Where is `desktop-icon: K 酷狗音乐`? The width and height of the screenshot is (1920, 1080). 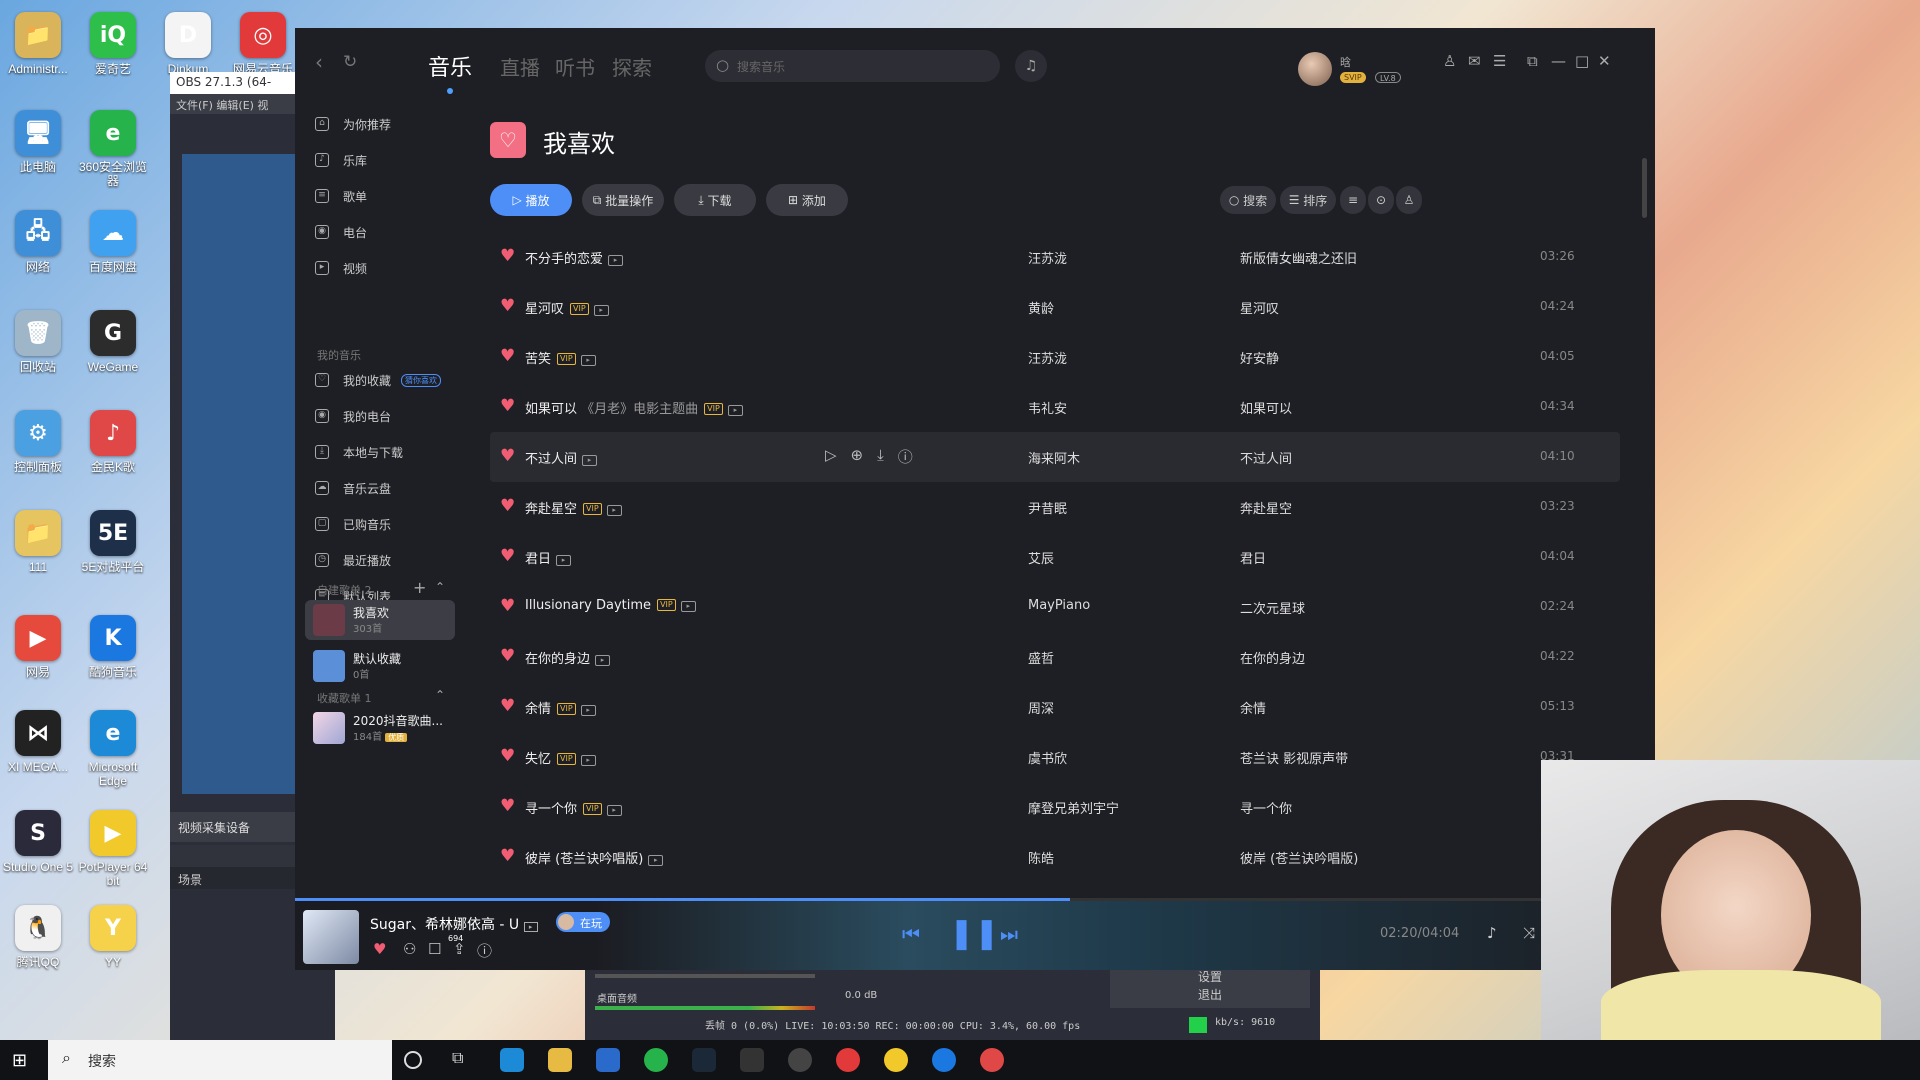 desktop-icon: K 酷狗音乐 is located at coordinates (113, 647).